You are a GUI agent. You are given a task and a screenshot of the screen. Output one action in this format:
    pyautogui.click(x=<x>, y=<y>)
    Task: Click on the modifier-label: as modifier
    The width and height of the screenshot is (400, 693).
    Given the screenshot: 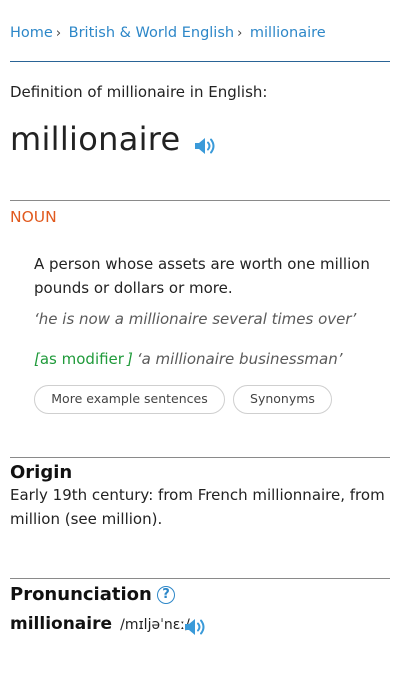 What is the action you would take?
    pyautogui.click(x=82, y=359)
    